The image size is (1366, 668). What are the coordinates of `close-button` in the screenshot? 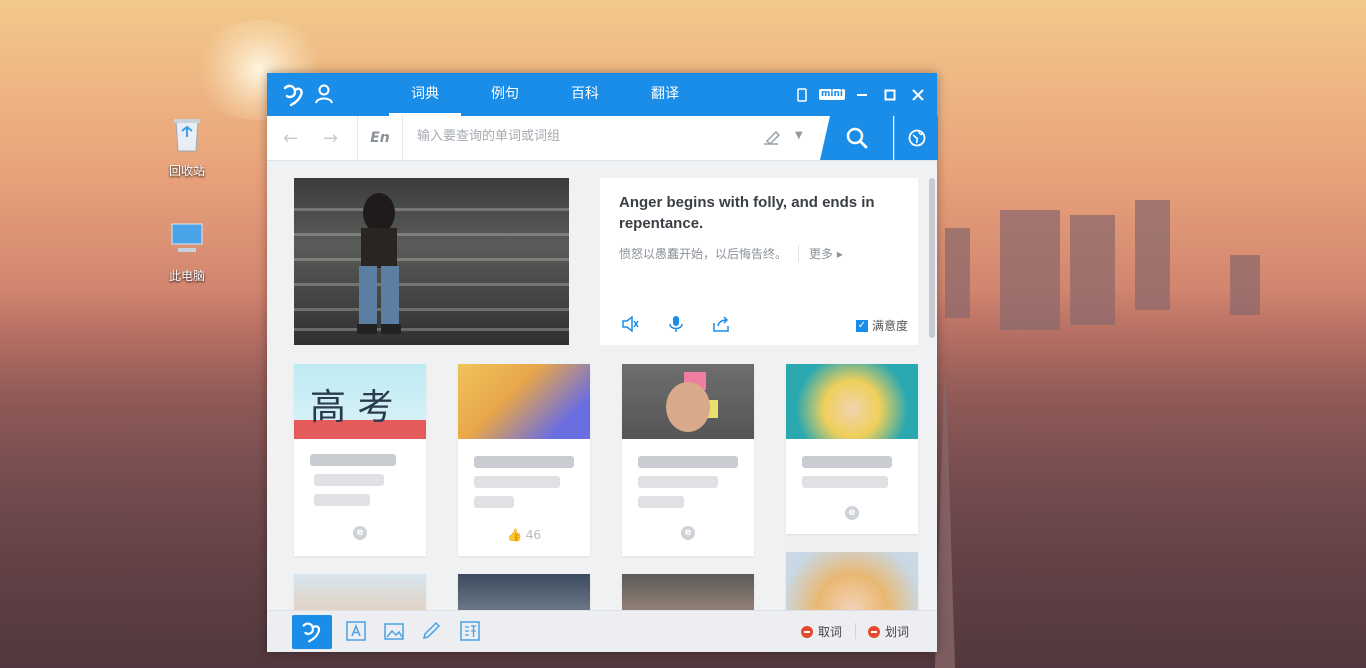 It's located at (918, 95).